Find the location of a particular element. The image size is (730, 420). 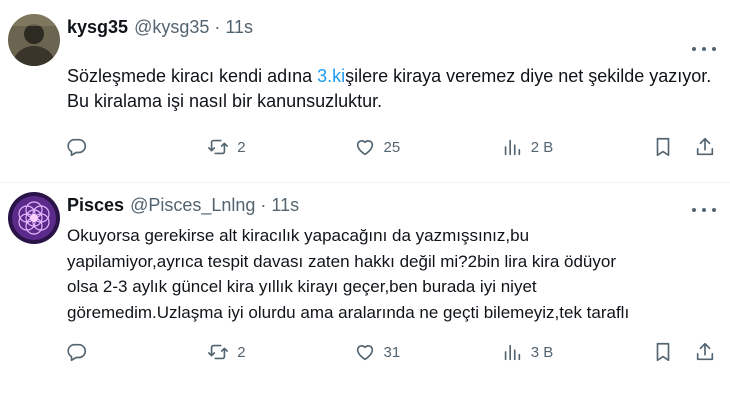

like-count: 25 is located at coordinates (392, 147).